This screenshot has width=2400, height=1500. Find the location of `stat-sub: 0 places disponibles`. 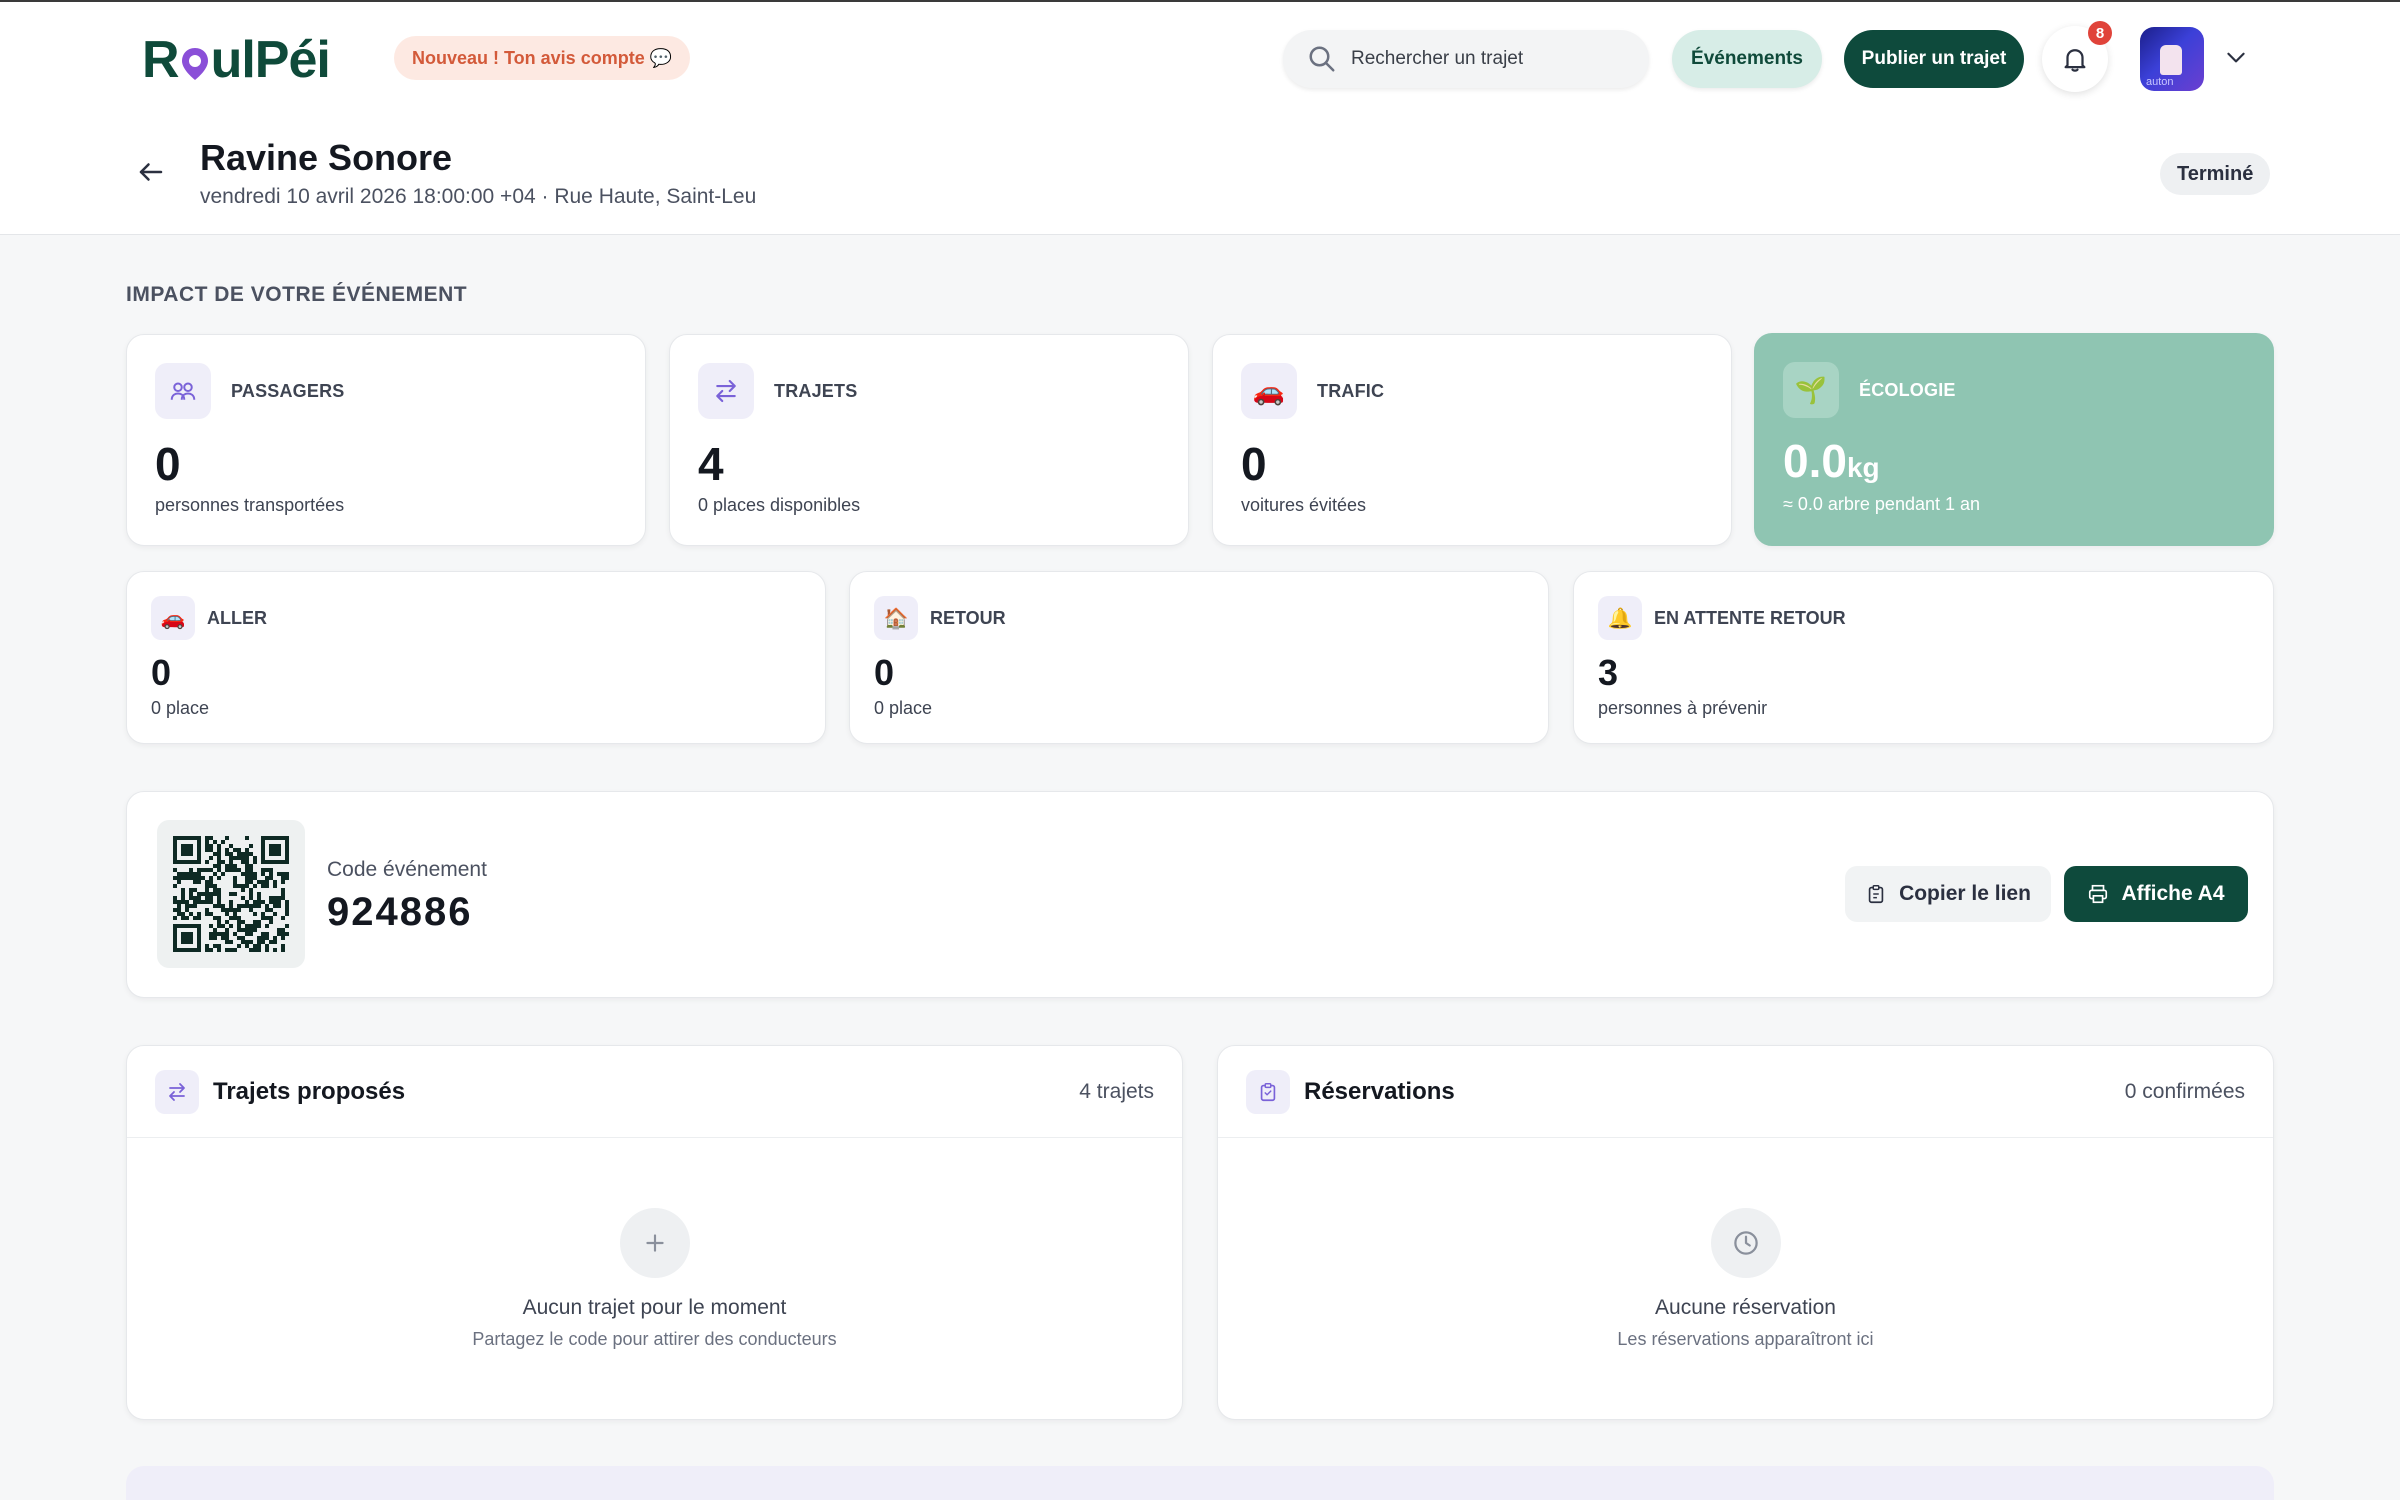

stat-sub: 0 places disponibles is located at coordinates (779, 505).